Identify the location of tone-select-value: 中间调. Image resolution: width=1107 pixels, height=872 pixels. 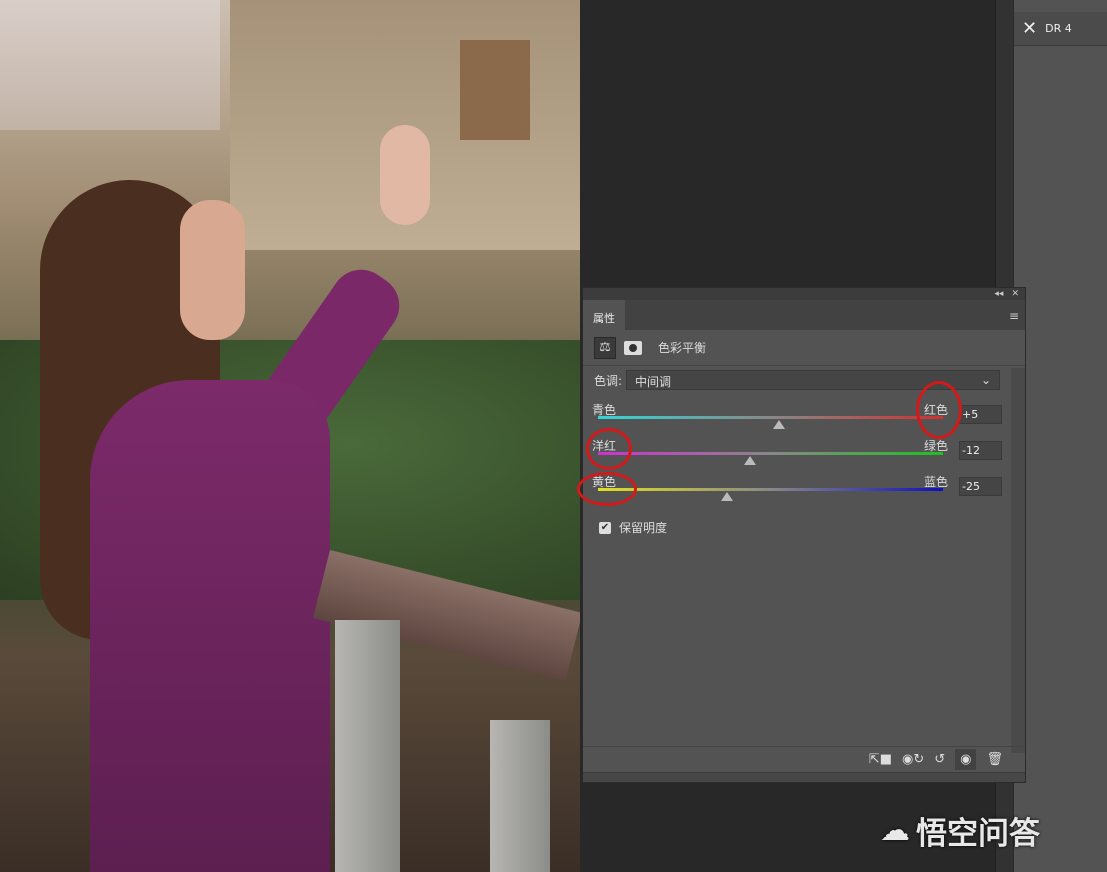
(653, 382).